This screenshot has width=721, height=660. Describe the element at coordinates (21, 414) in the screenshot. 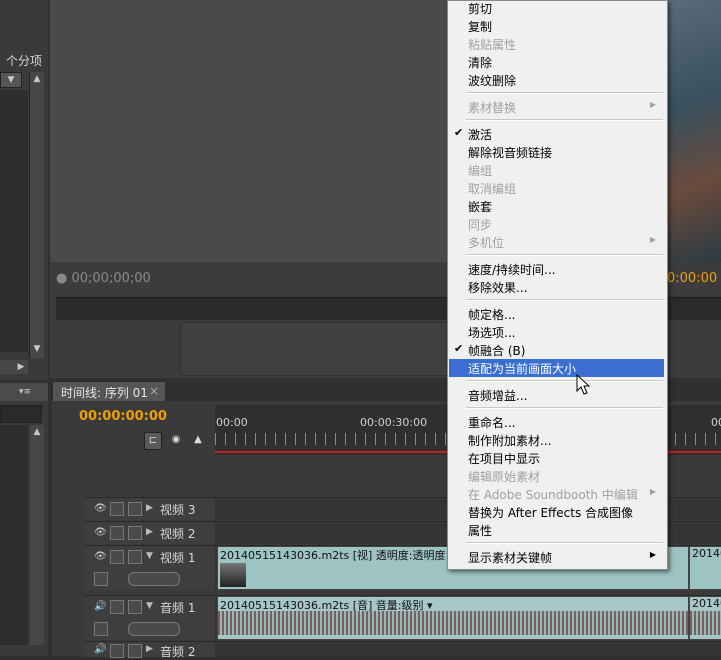

I see `search-input` at that location.